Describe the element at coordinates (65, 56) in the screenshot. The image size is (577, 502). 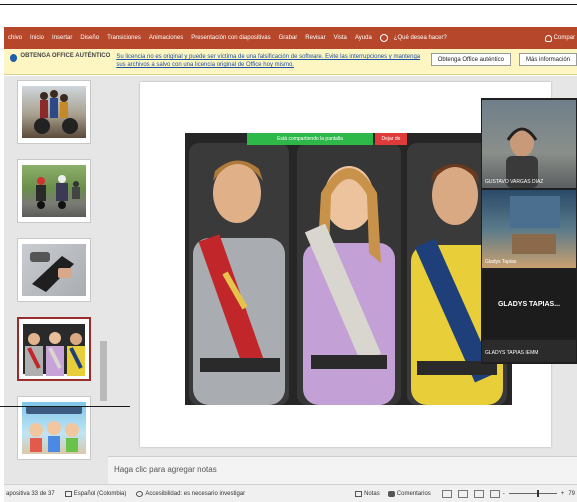
I see `activation-title: OBTENGA OFFICE AUTÉNTICO` at that location.